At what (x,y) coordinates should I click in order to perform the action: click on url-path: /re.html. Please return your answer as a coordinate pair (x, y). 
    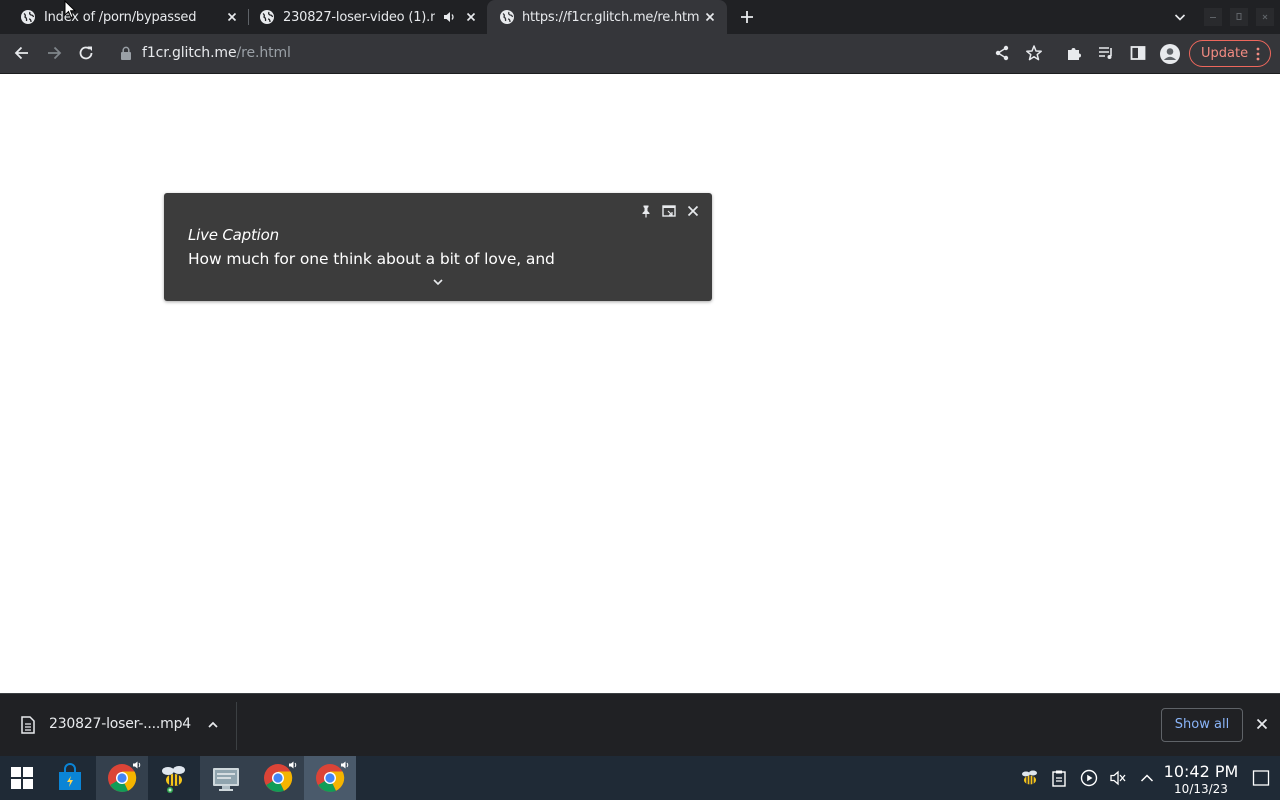
    Looking at the image, I should click on (263, 53).